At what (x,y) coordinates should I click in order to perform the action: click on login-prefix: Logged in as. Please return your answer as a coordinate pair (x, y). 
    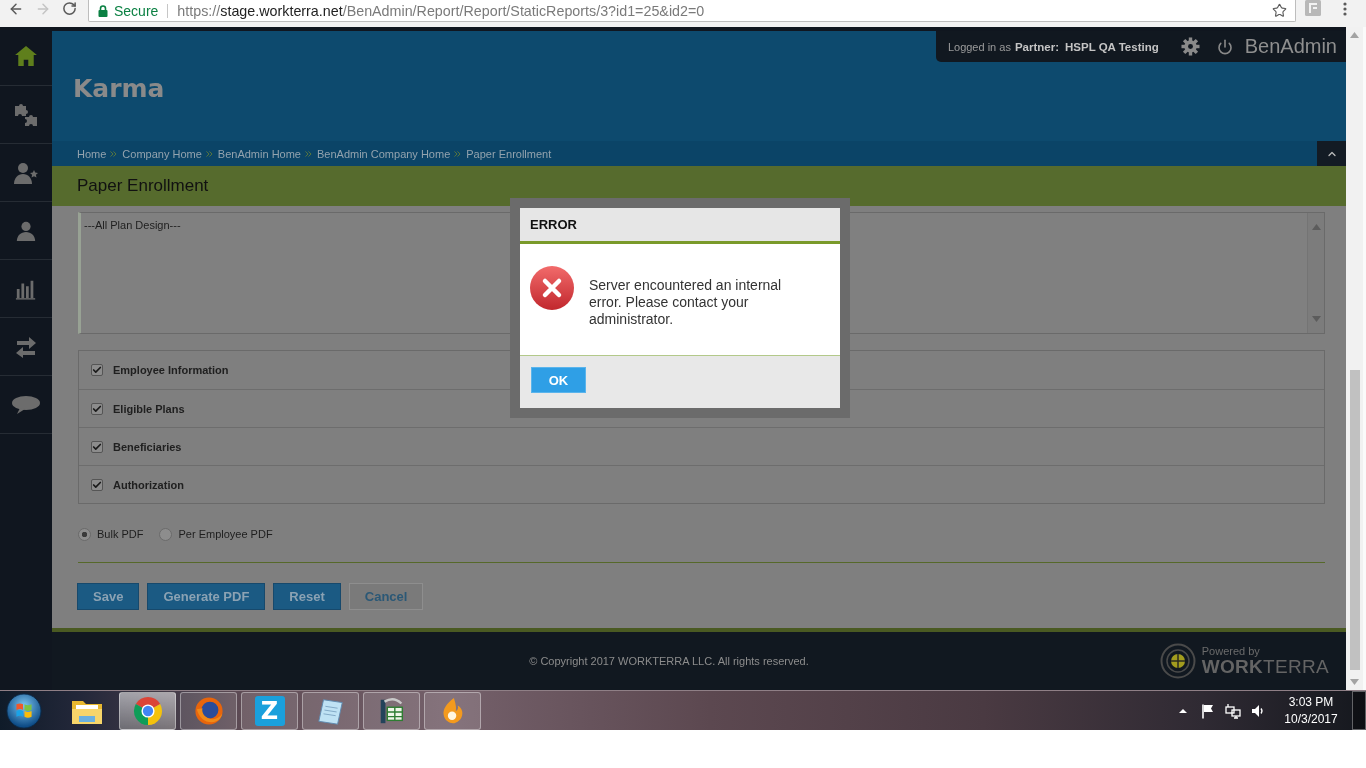
    Looking at the image, I should click on (979, 46).